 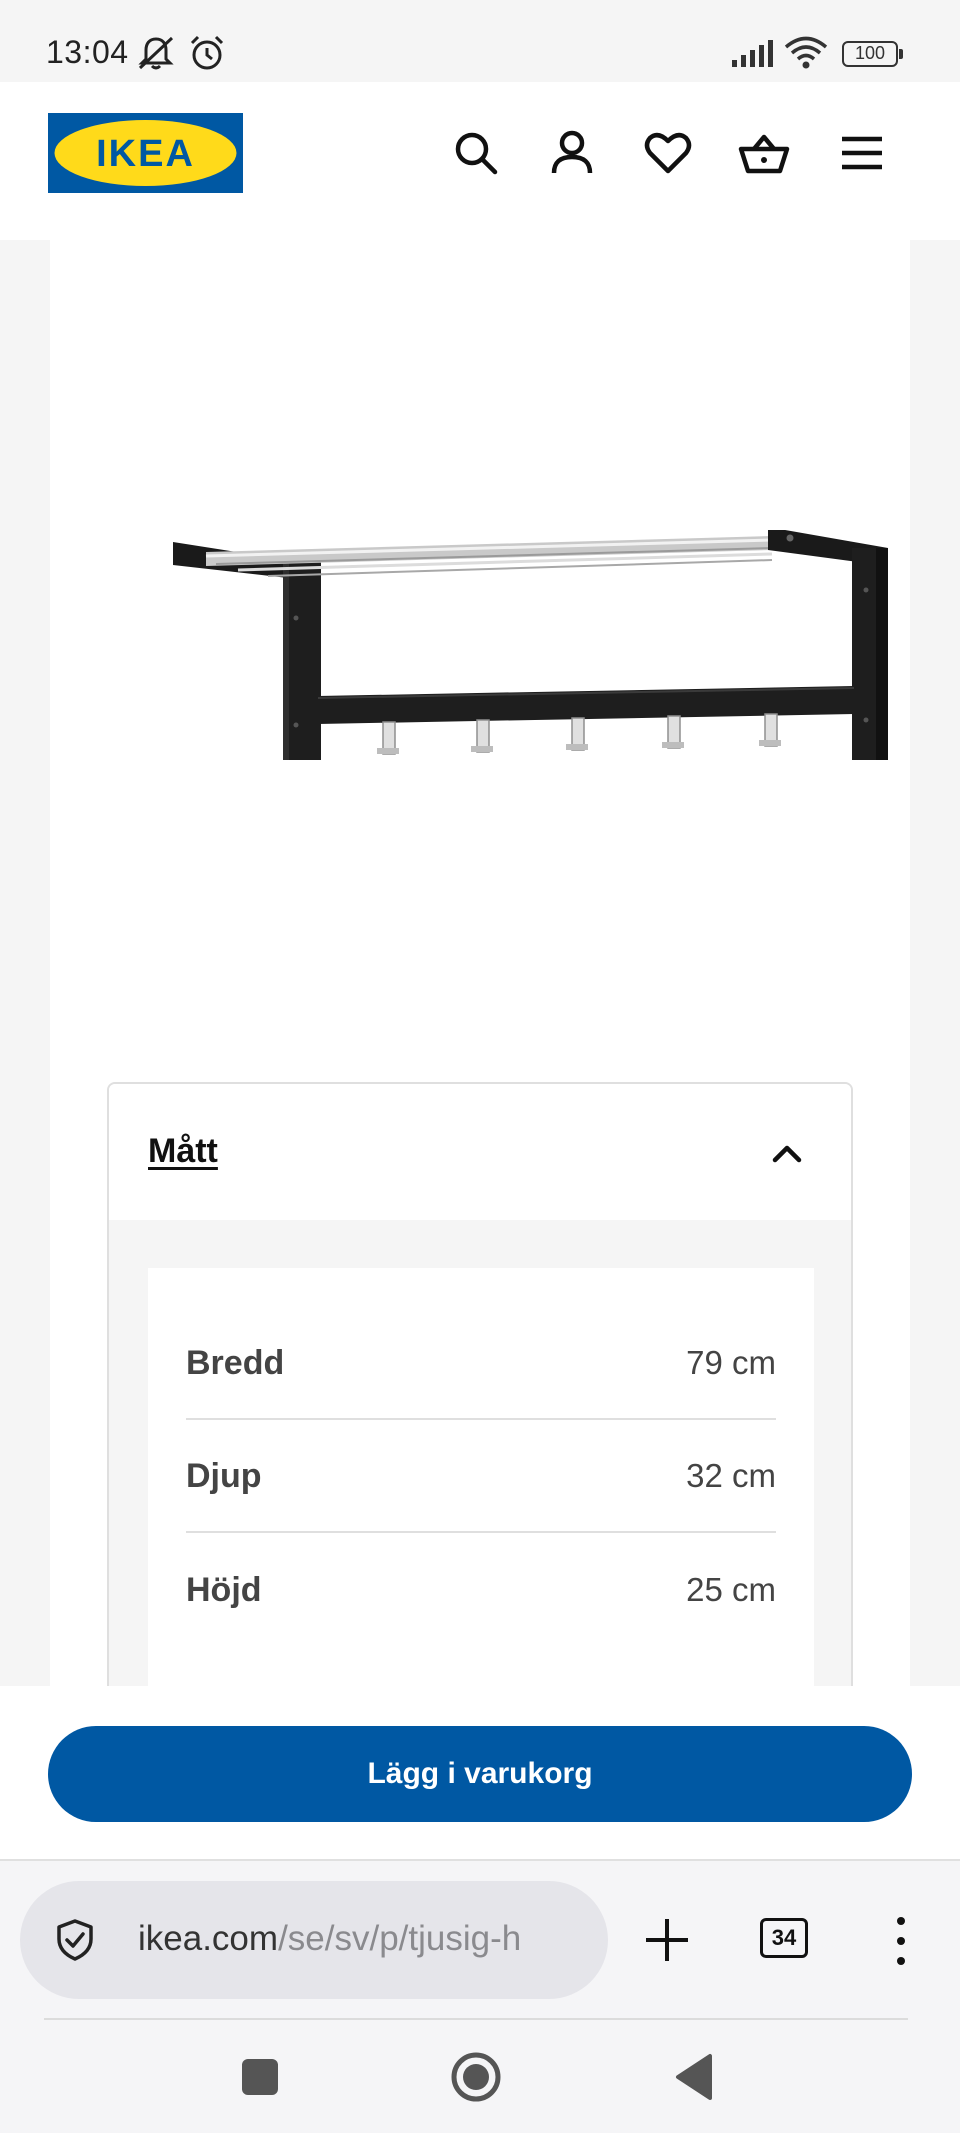 What do you see at coordinates (235, 1363) in the screenshot?
I see `dimension-label: Bredd` at bounding box center [235, 1363].